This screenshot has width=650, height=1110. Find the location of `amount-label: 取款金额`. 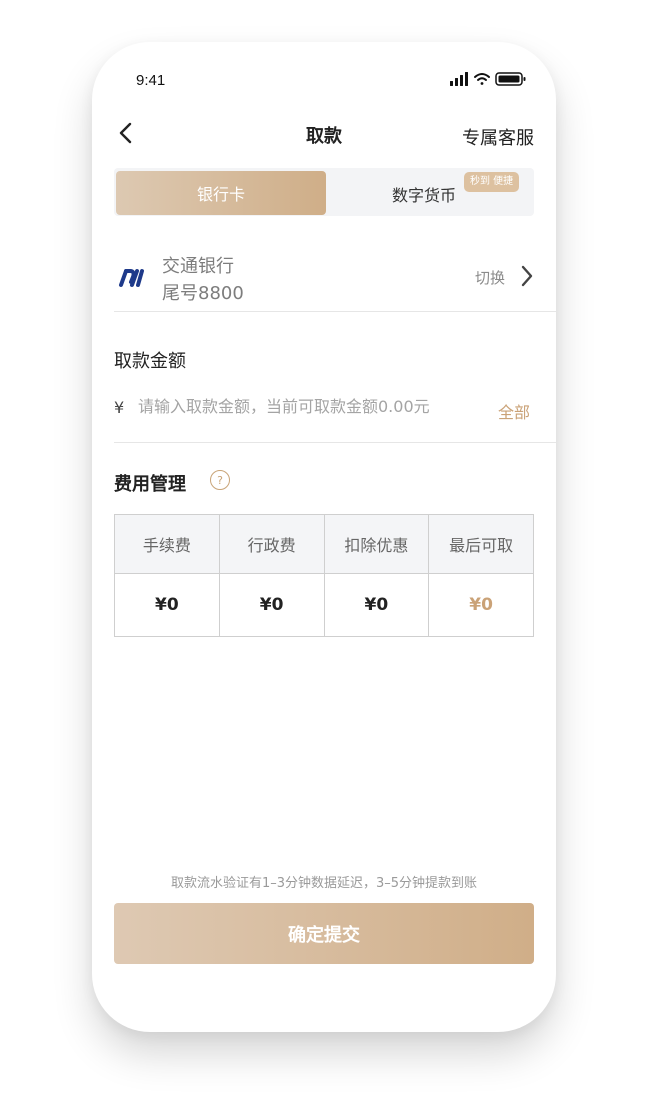

amount-label: 取款金额 is located at coordinates (150, 361).